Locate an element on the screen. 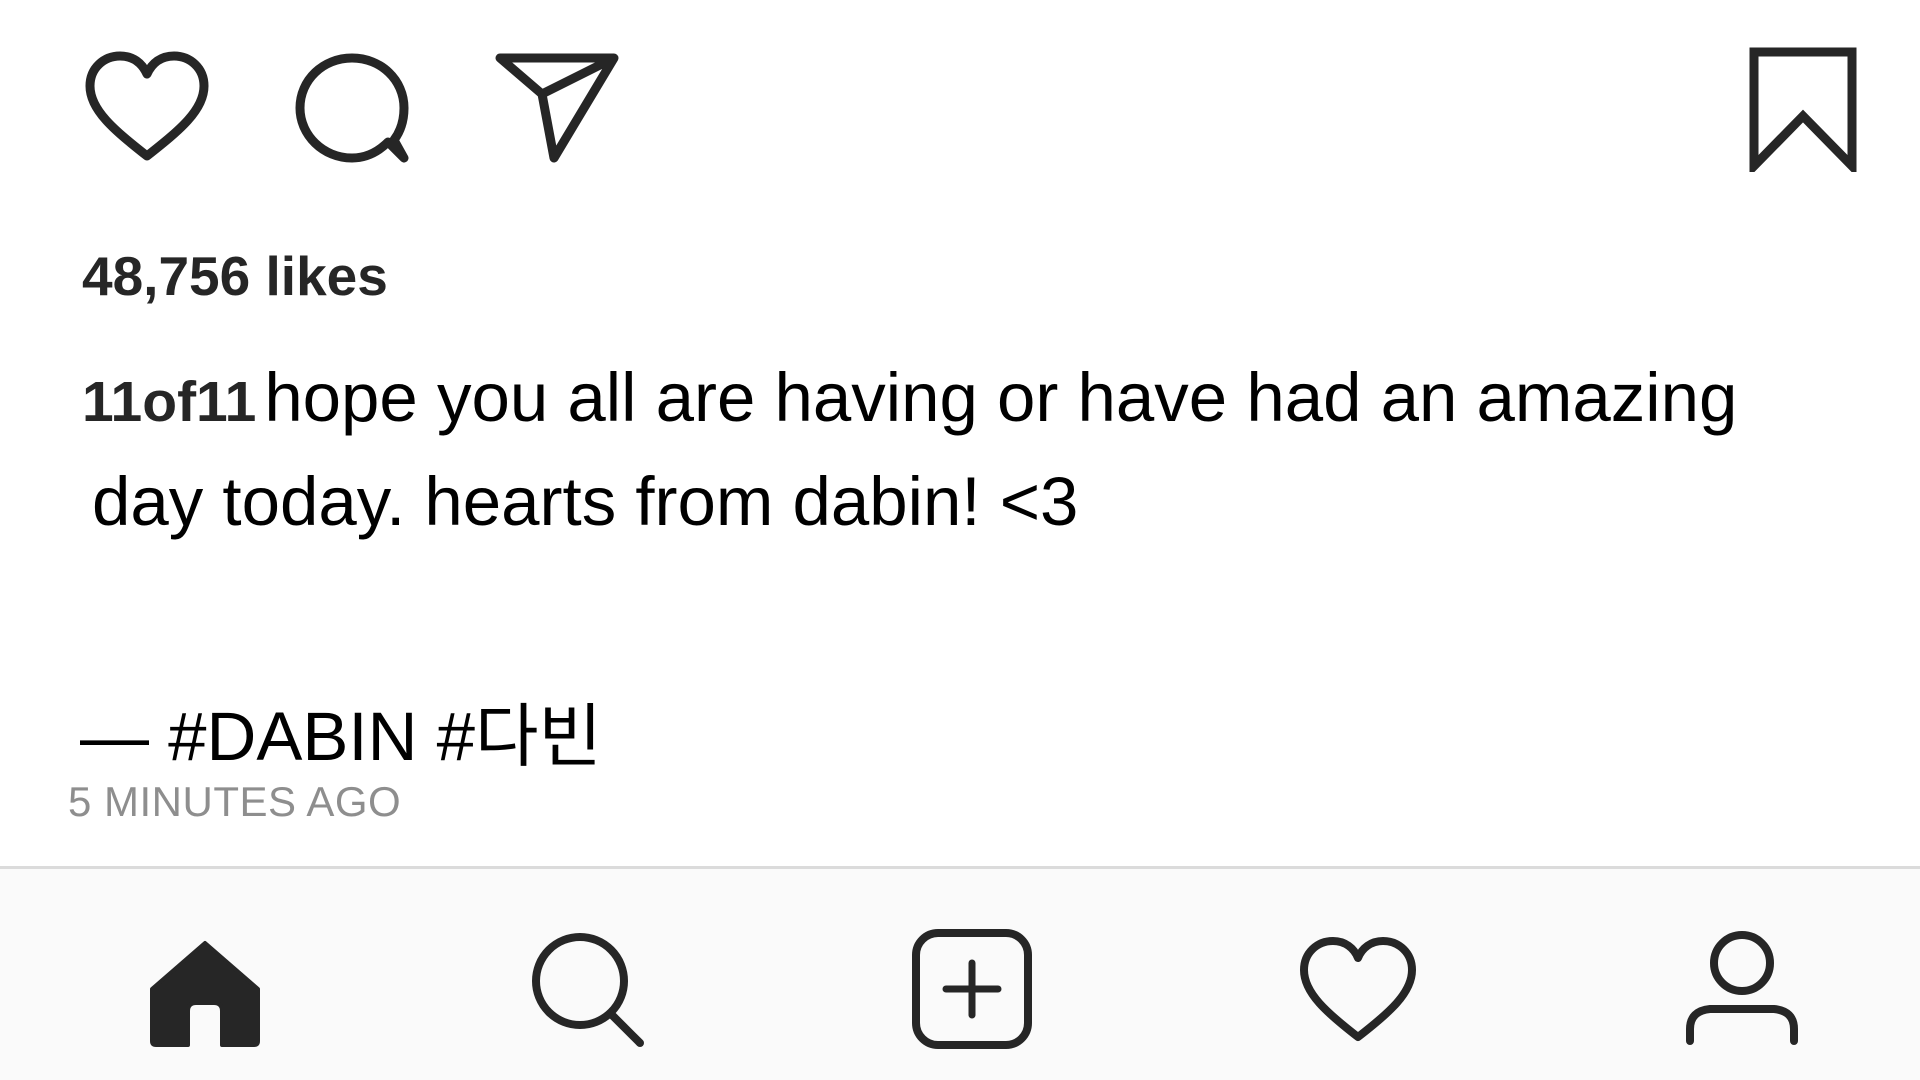 This screenshot has width=1920, height=1080. nav-activity-button is located at coordinates (1358, 991).